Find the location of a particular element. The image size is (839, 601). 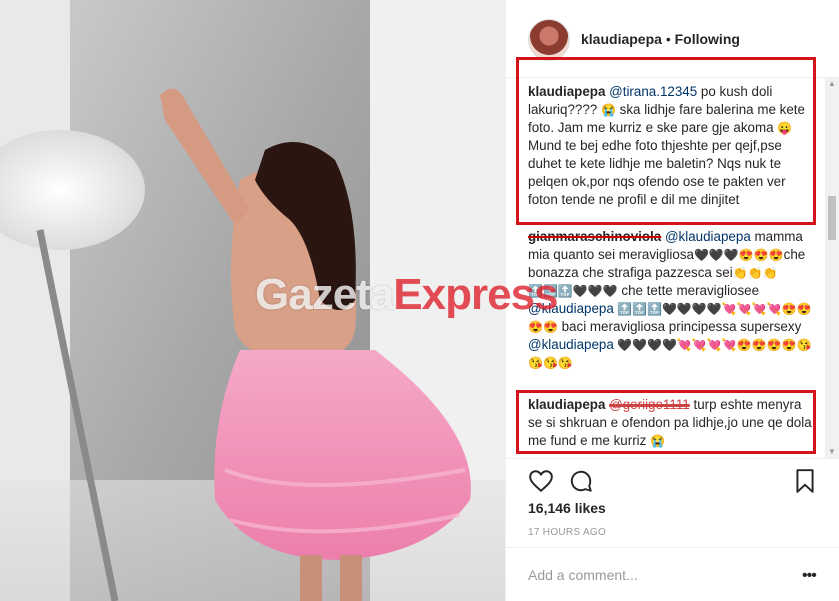

likes-count: 16,146 likes is located at coordinates (567, 508).